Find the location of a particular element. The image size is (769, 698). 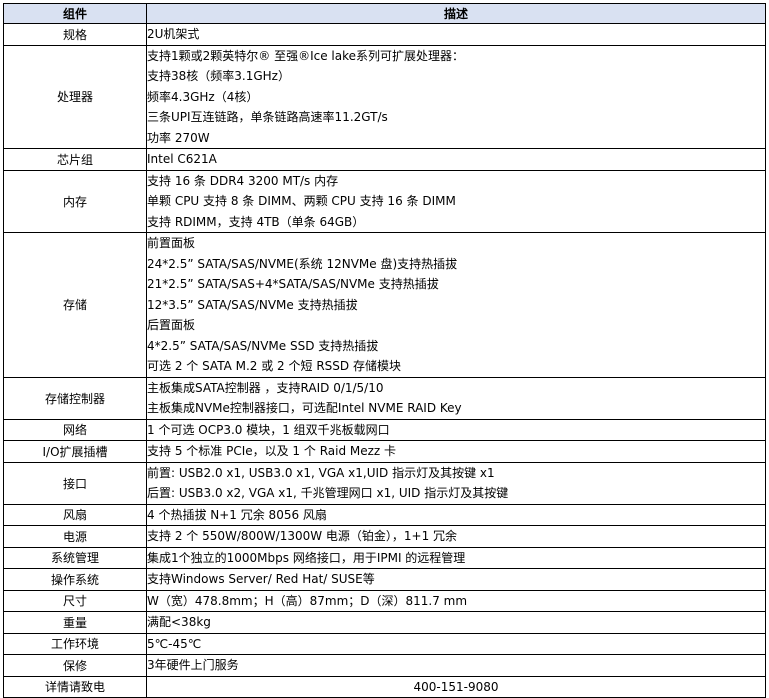

description-line: 单颗 CPU 支持 8 条 DIMM、两颗 CPU 支持 16 条 DIMM is located at coordinates (301, 201).